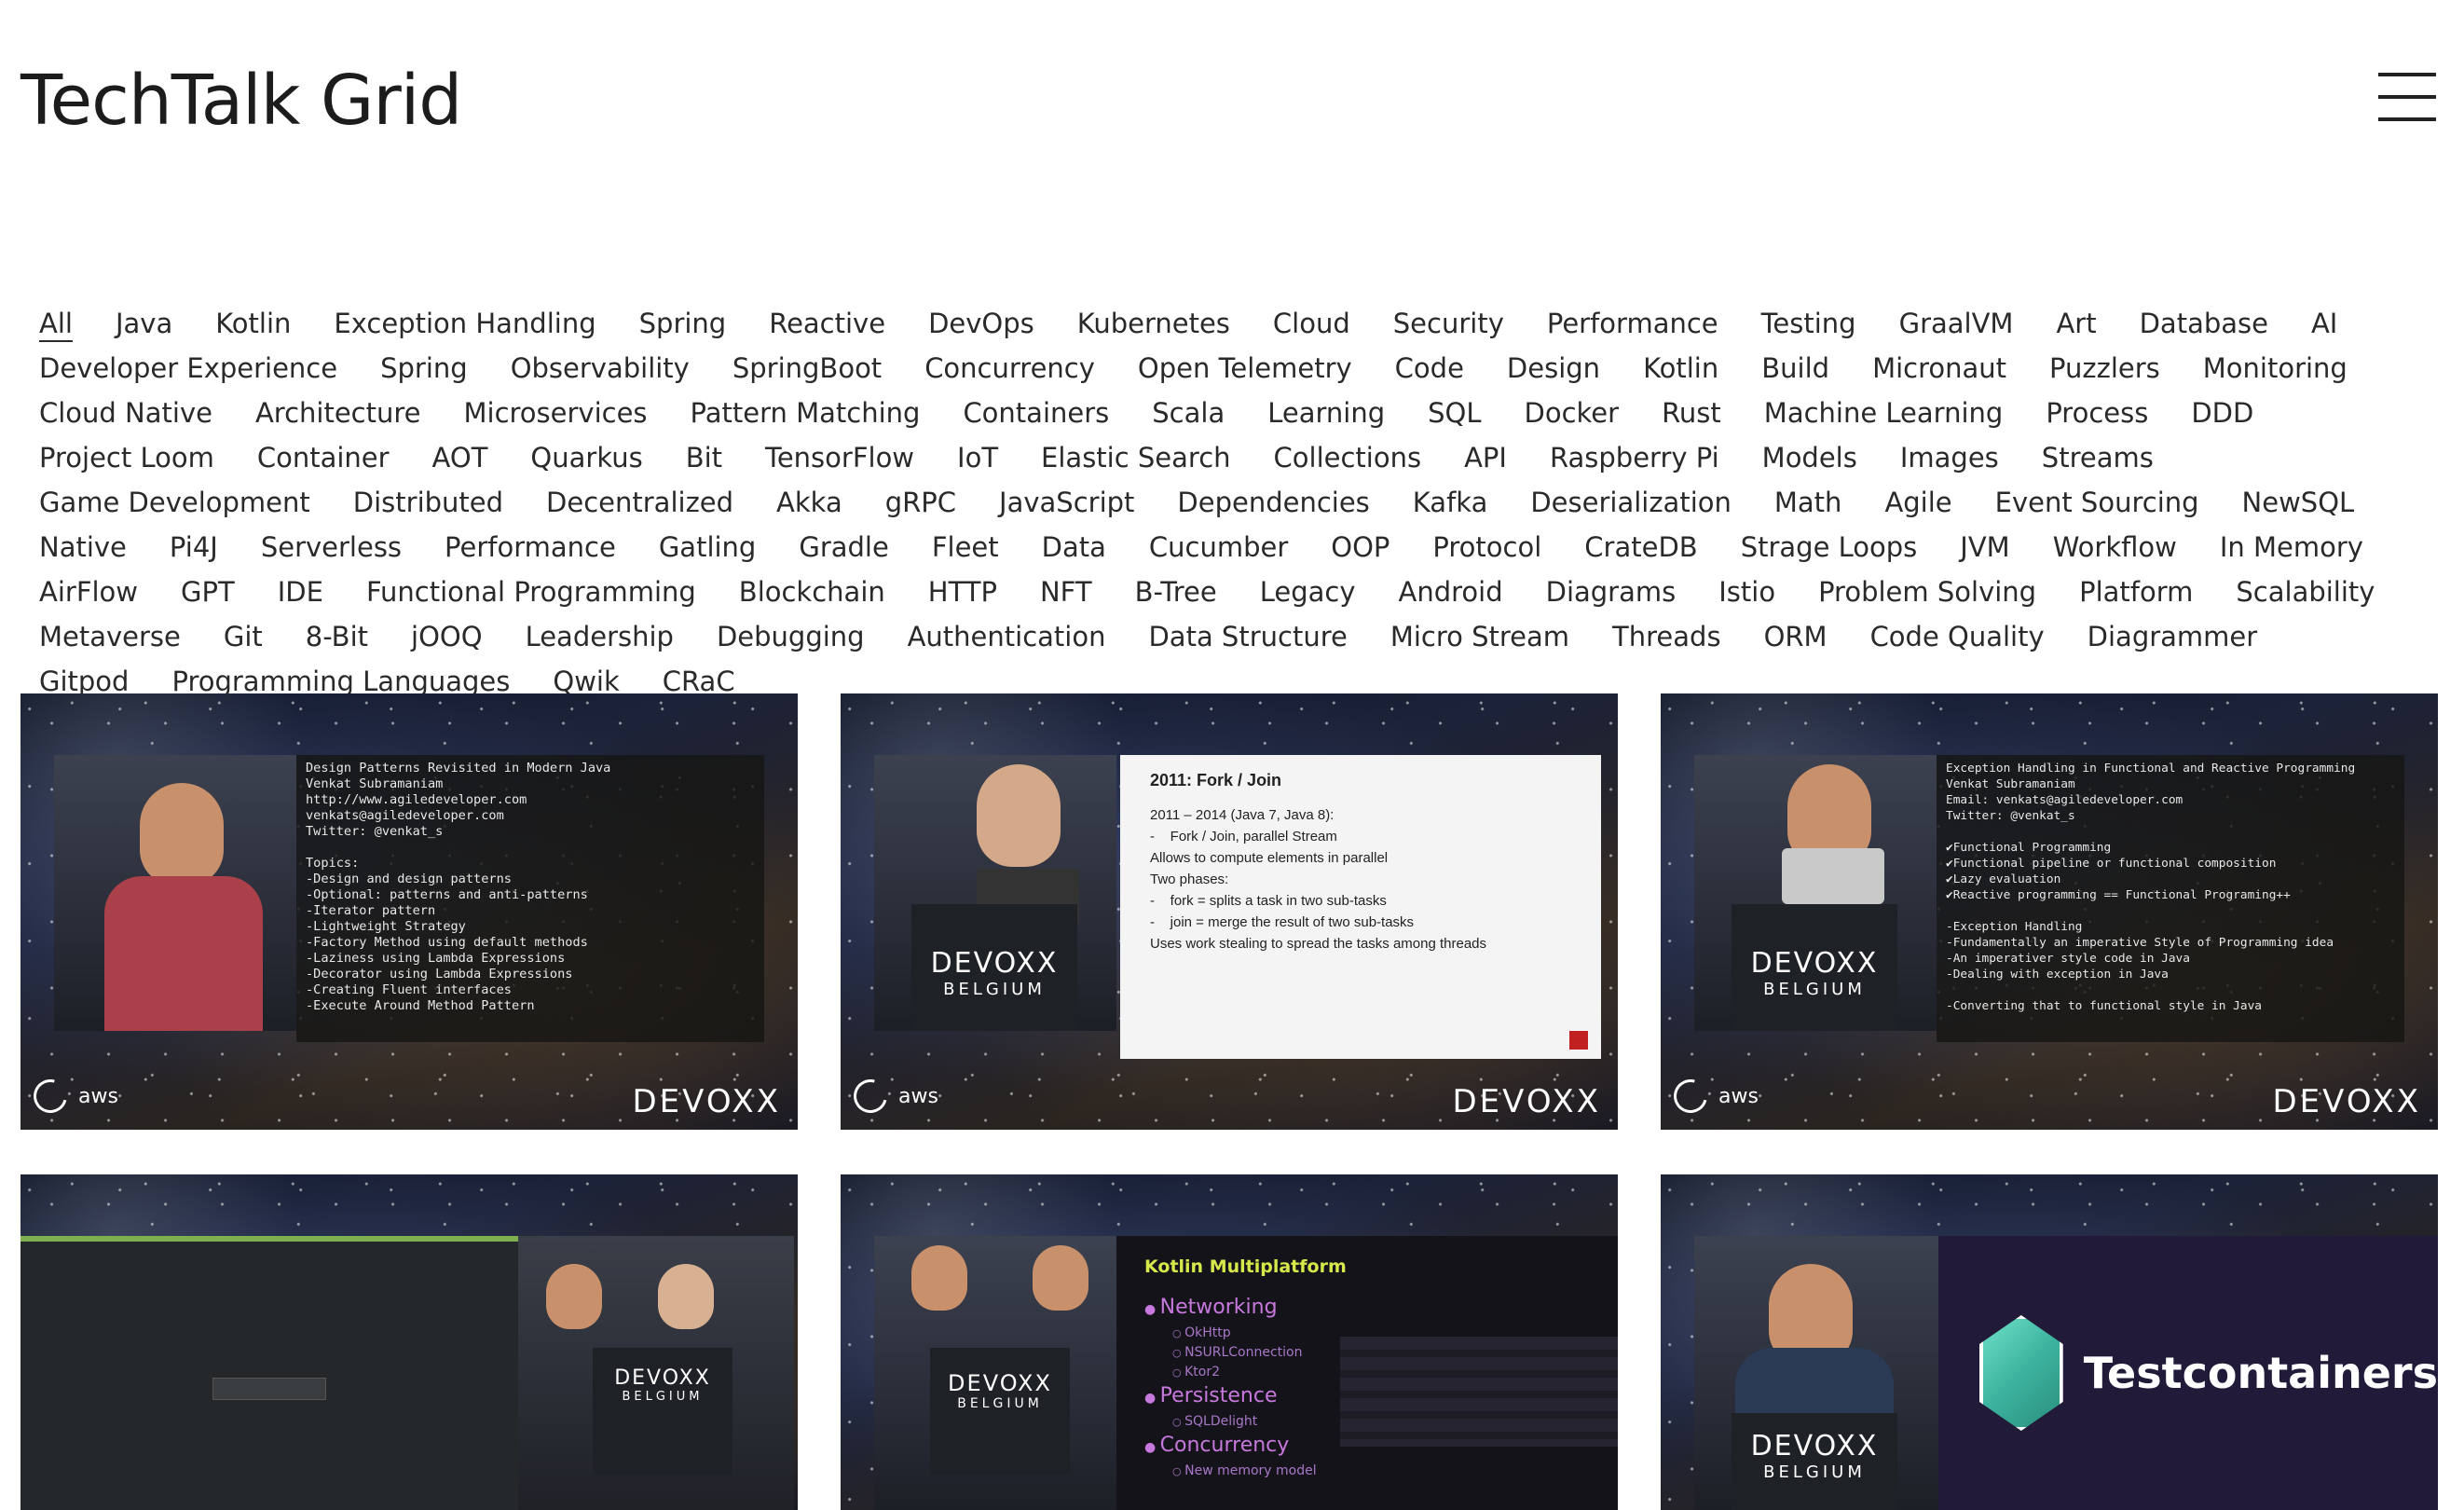 The width and height of the screenshot is (2464, 1510). What do you see at coordinates (1691, 413) in the screenshot?
I see `tag-filter: Rust` at bounding box center [1691, 413].